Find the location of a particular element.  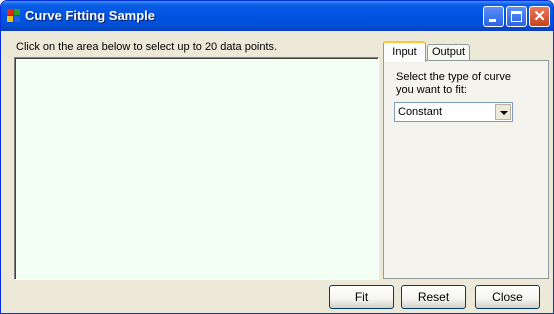

title-bar: Curve Fitting Sample ✕ is located at coordinates (277, 16).